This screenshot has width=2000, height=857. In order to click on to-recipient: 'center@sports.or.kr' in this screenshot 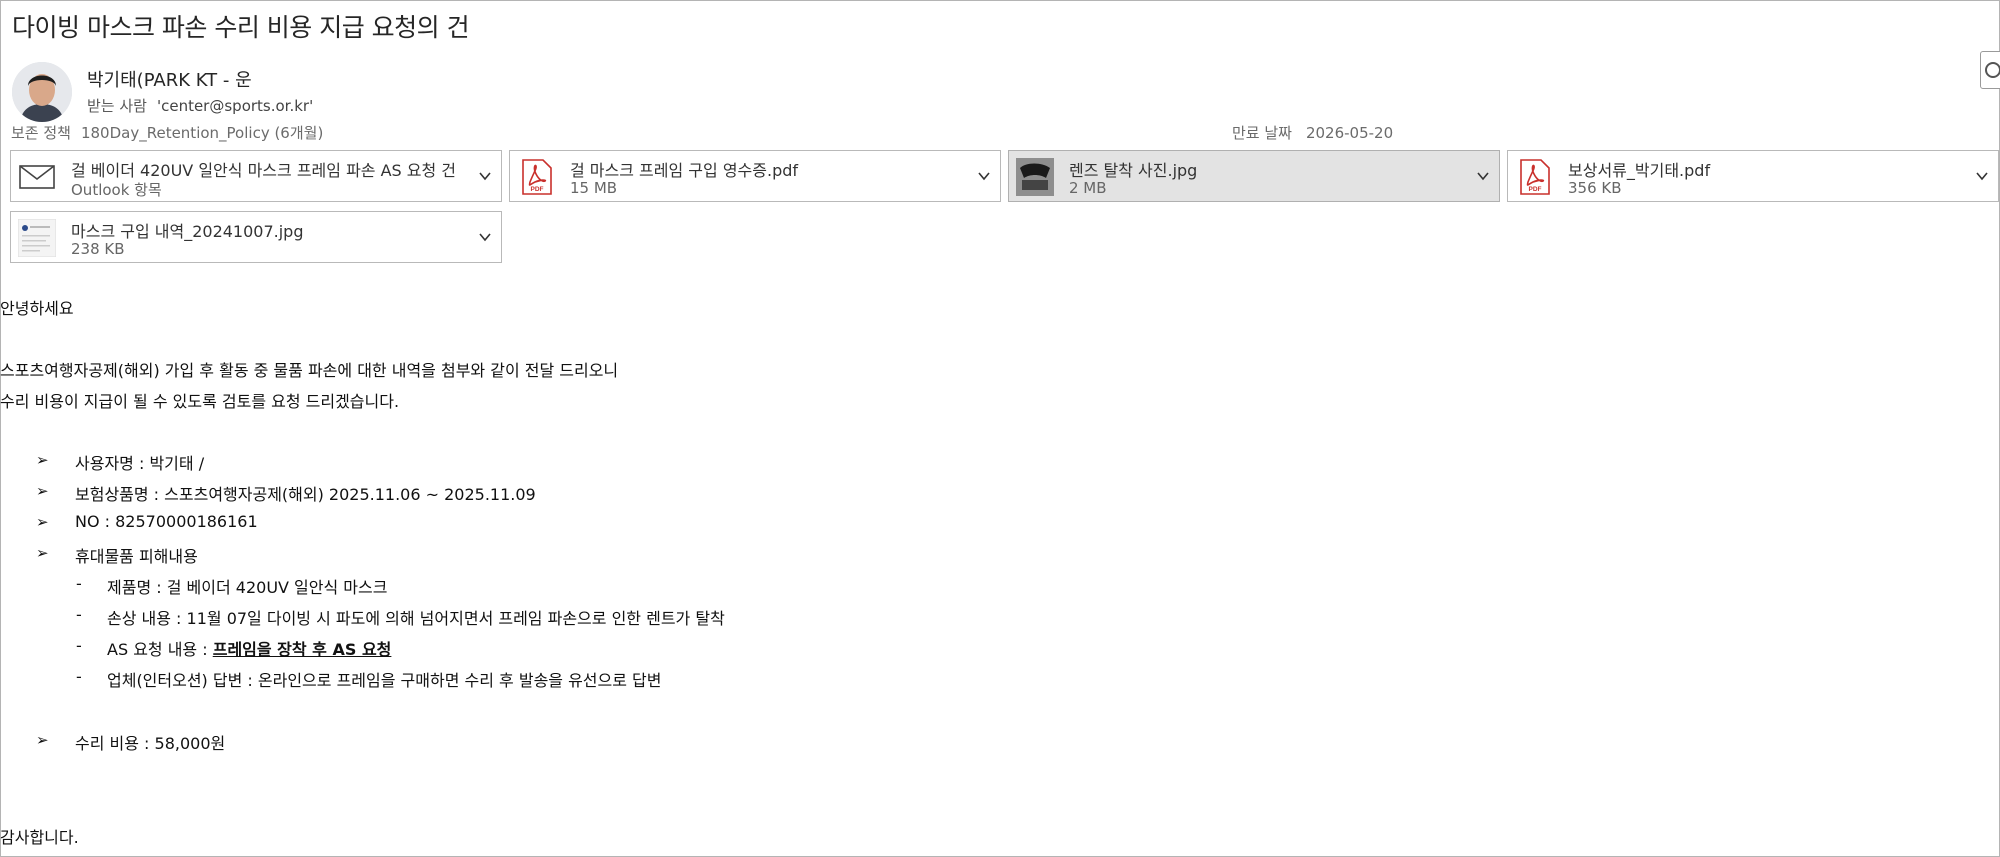, I will do `click(235, 106)`.